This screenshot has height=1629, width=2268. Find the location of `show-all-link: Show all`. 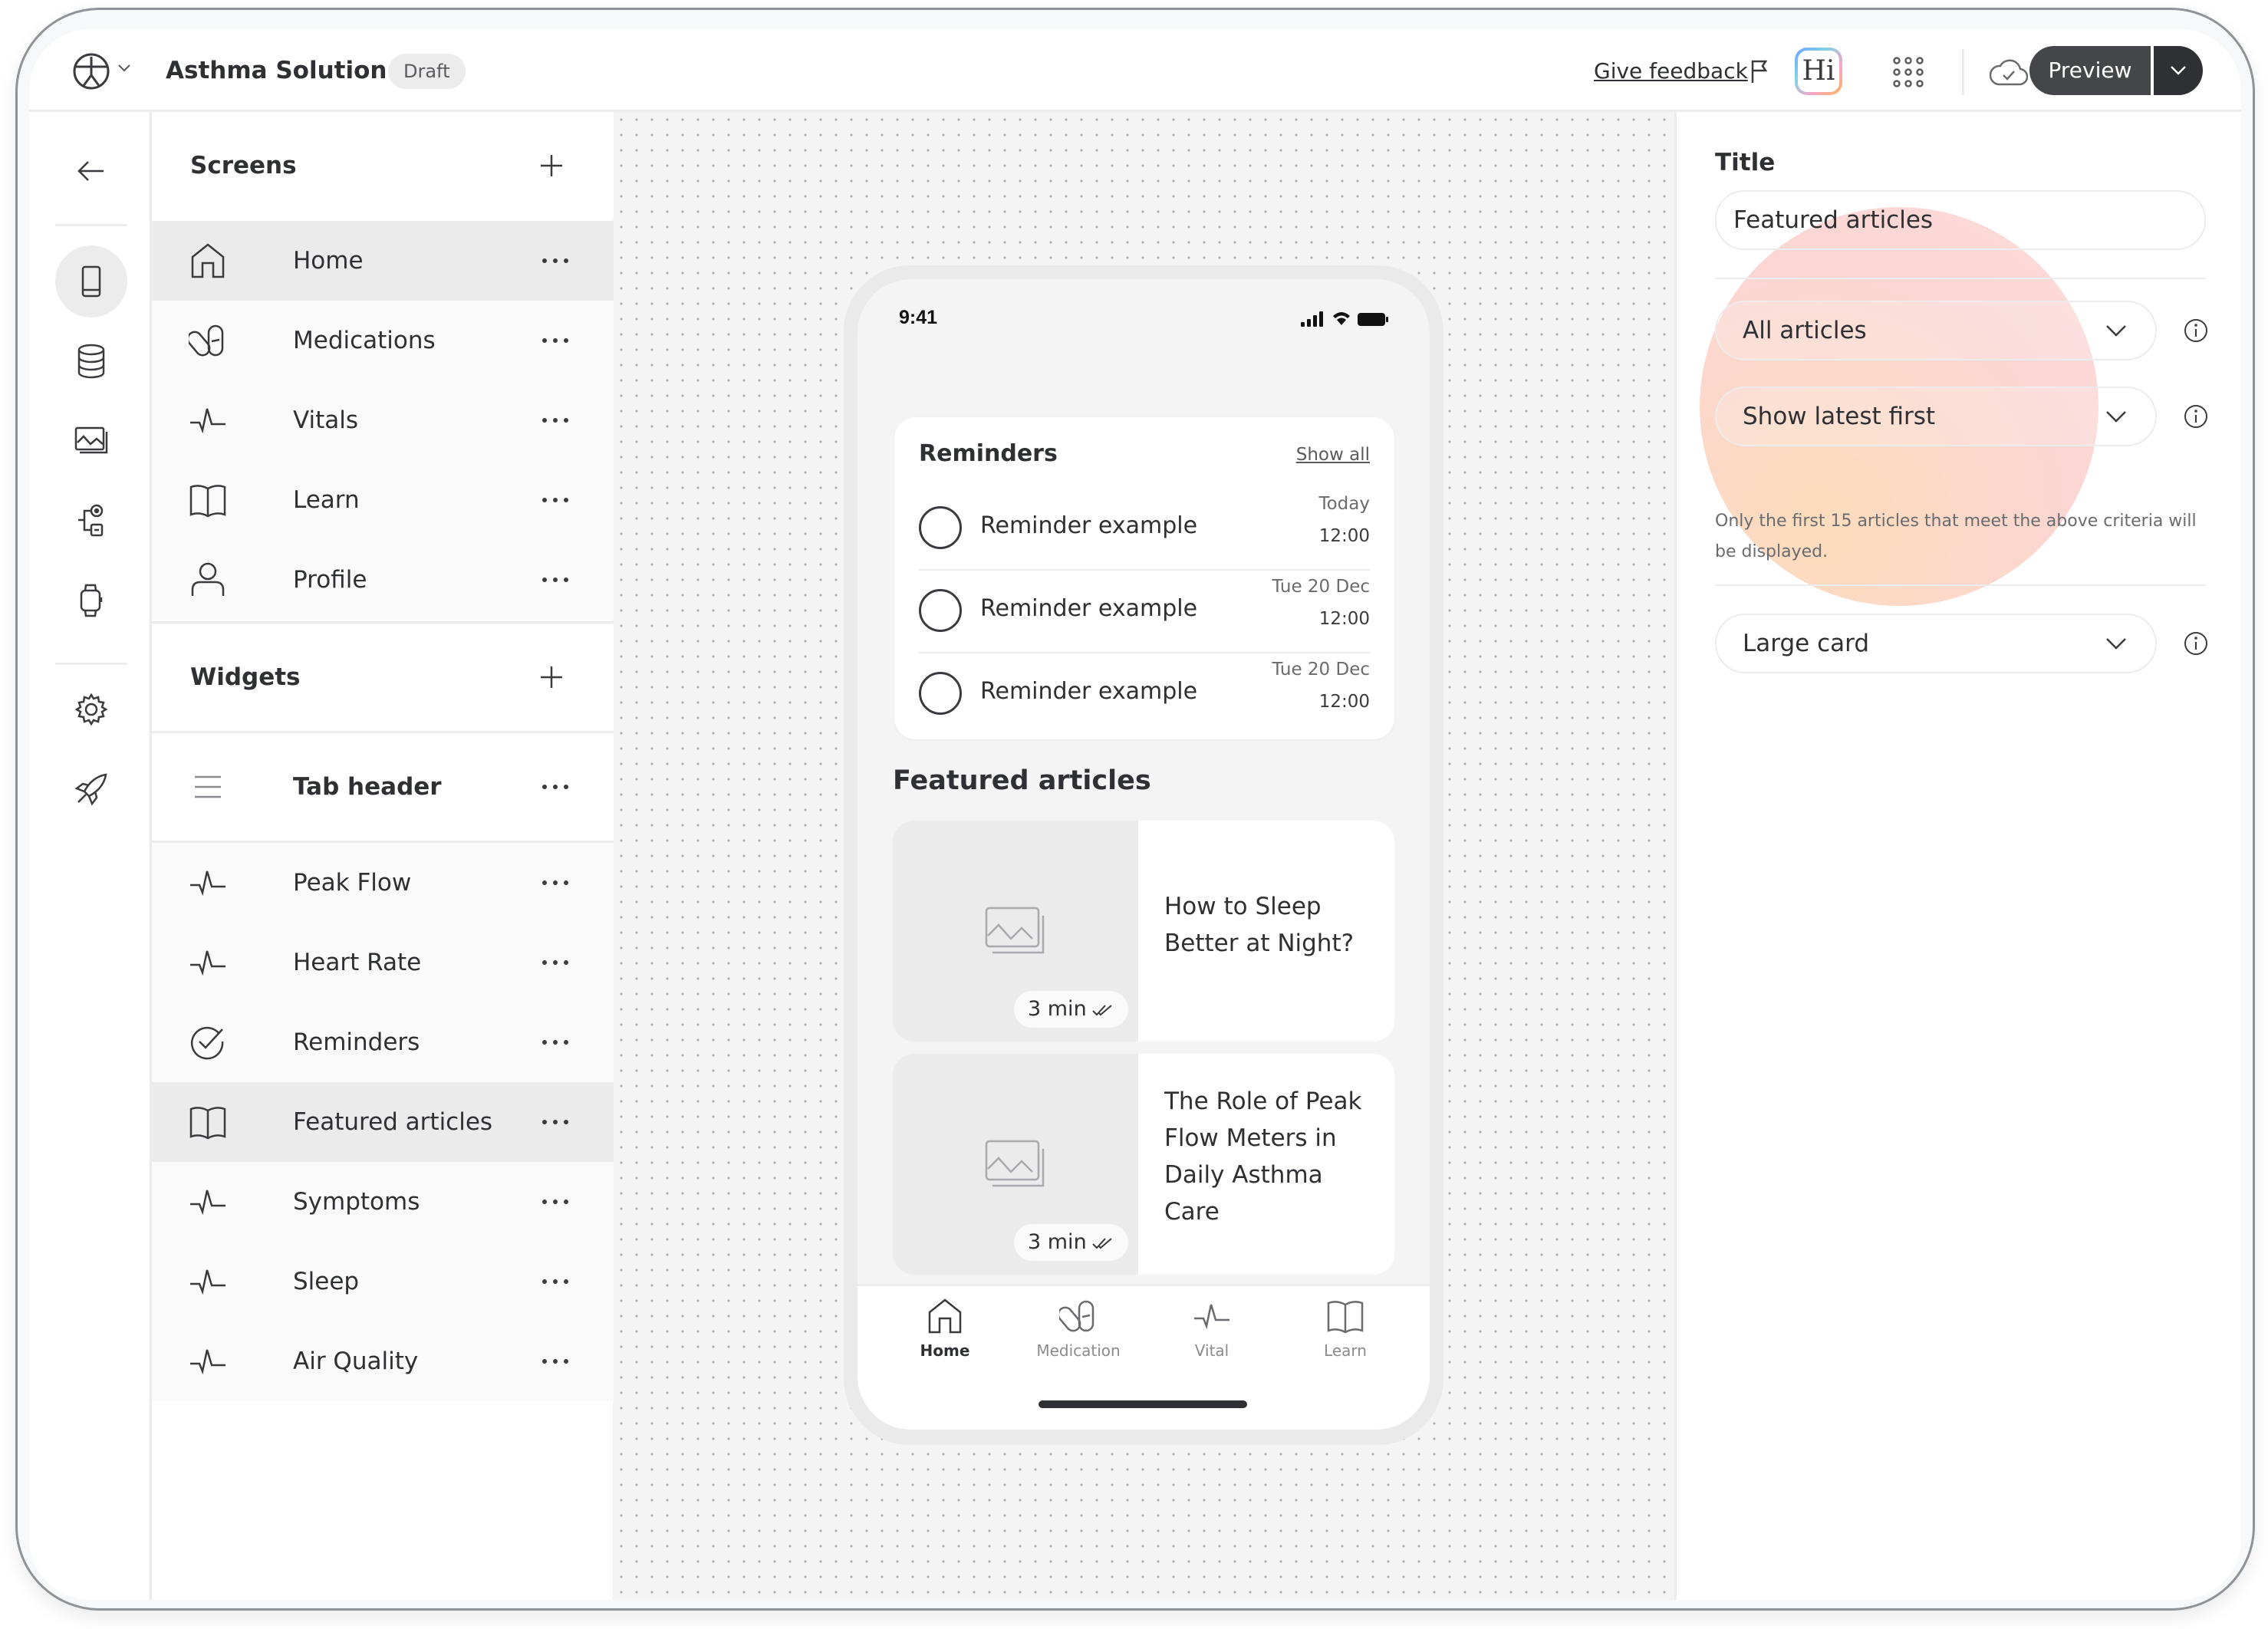

show-all-link: Show all is located at coordinates (1333, 455).